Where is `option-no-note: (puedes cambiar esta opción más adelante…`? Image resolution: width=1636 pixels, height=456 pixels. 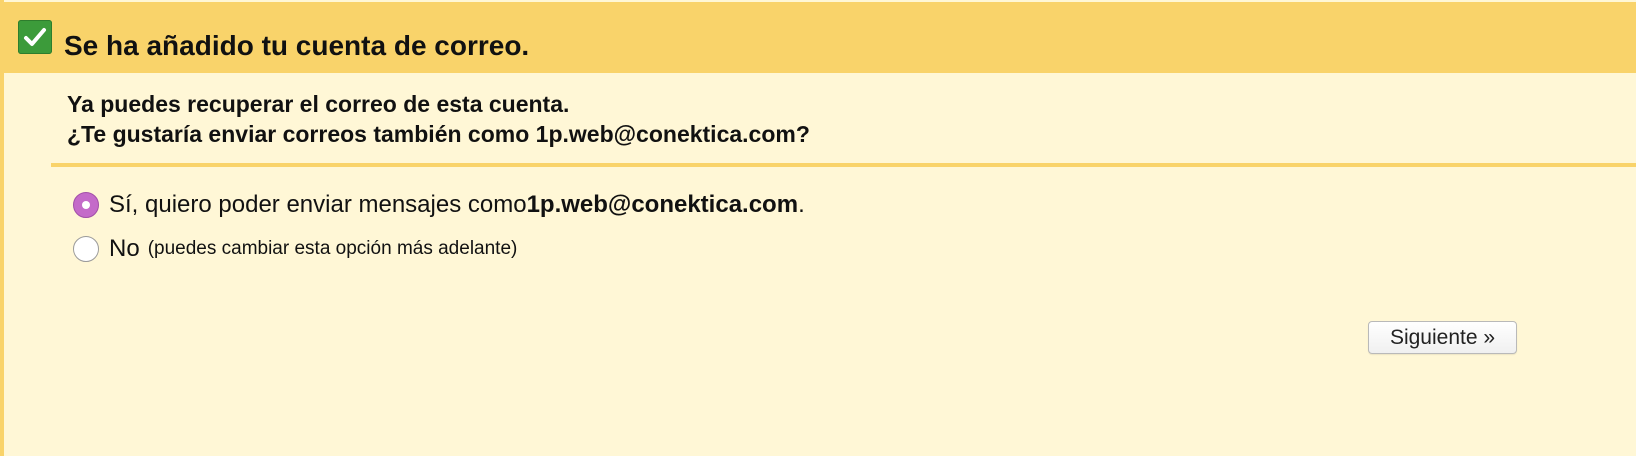 option-no-note: (puedes cambiar esta opción más adelante… is located at coordinates (332, 248).